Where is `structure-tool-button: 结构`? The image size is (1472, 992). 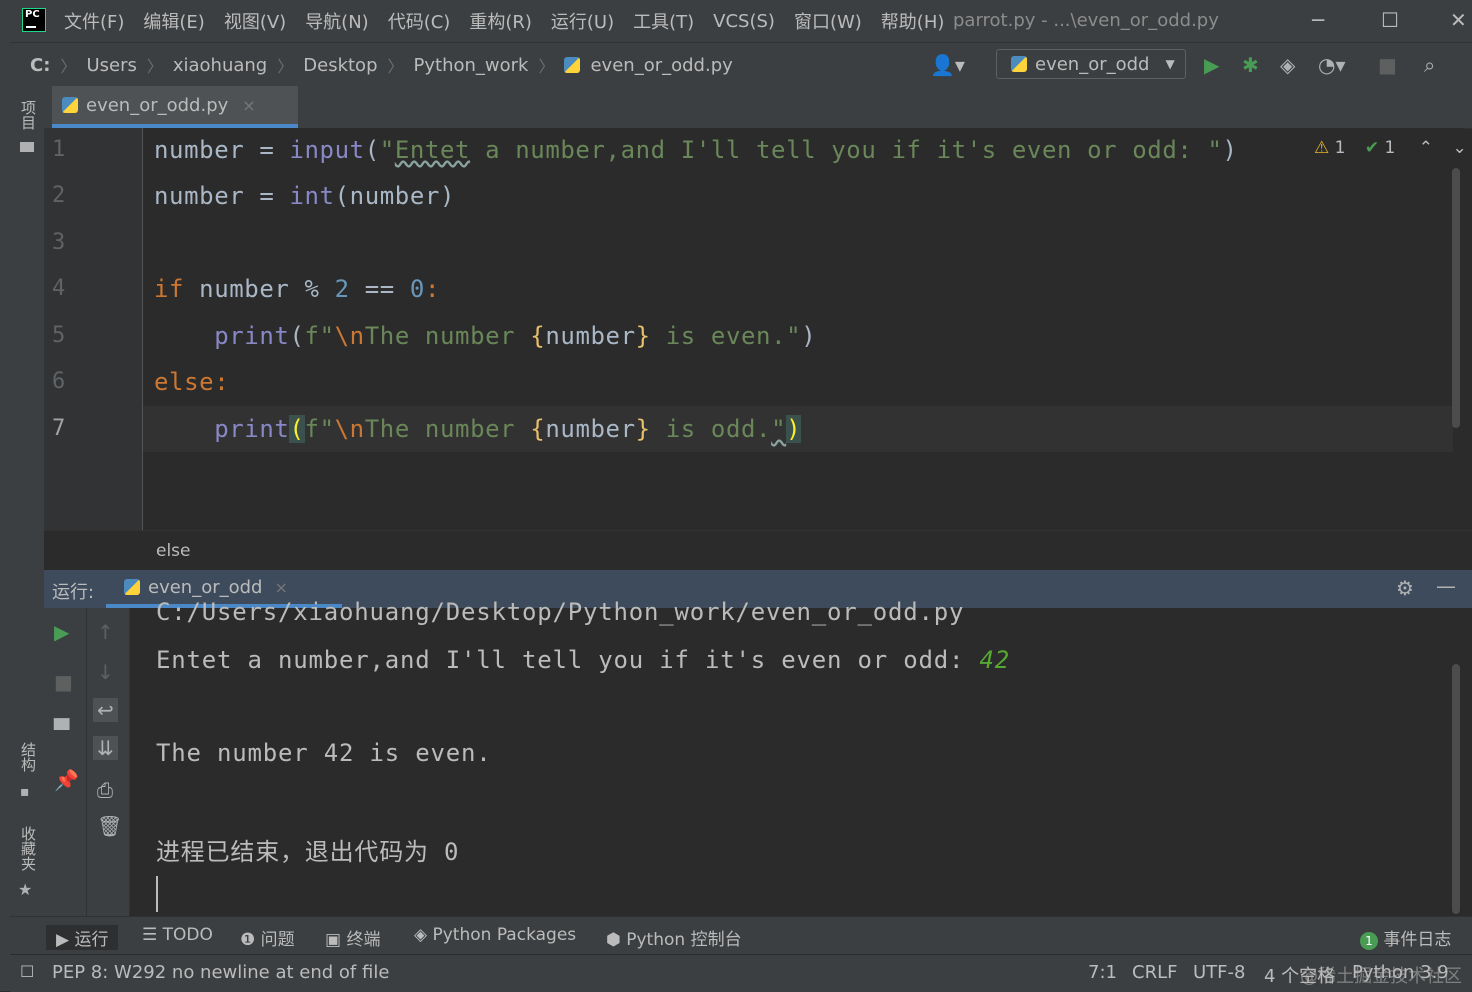 structure-tool-button: 结构 is located at coordinates (28, 757).